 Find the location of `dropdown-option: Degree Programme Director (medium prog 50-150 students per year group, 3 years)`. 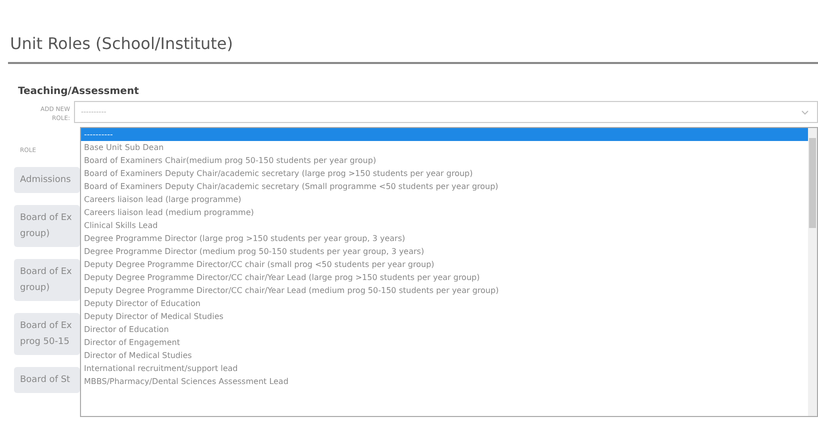

dropdown-option: Degree Programme Director (medium prog 50-150 students per year group, 3 years) is located at coordinates (444, 251).